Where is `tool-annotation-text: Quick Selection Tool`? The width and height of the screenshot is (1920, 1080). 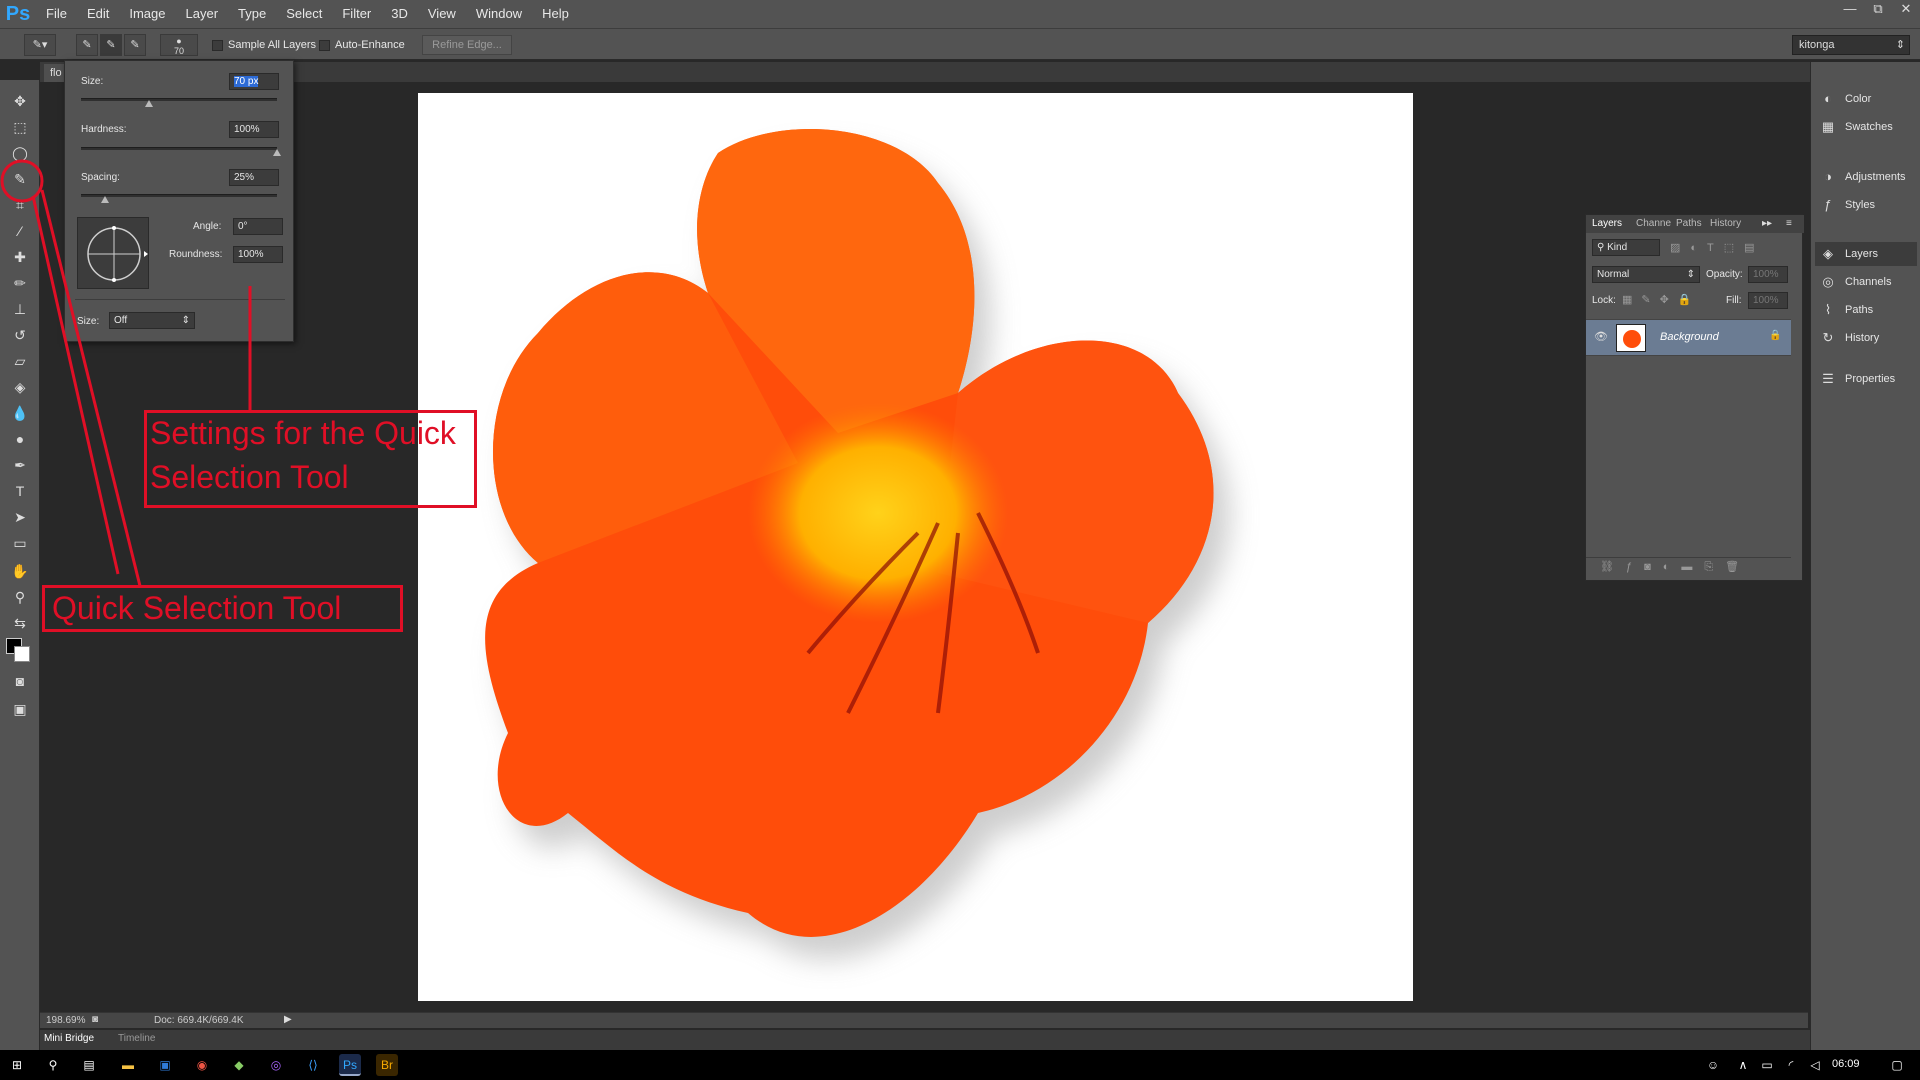 tool-annotation-text: Quick Selection Tool is located at coordinates (197, 608).